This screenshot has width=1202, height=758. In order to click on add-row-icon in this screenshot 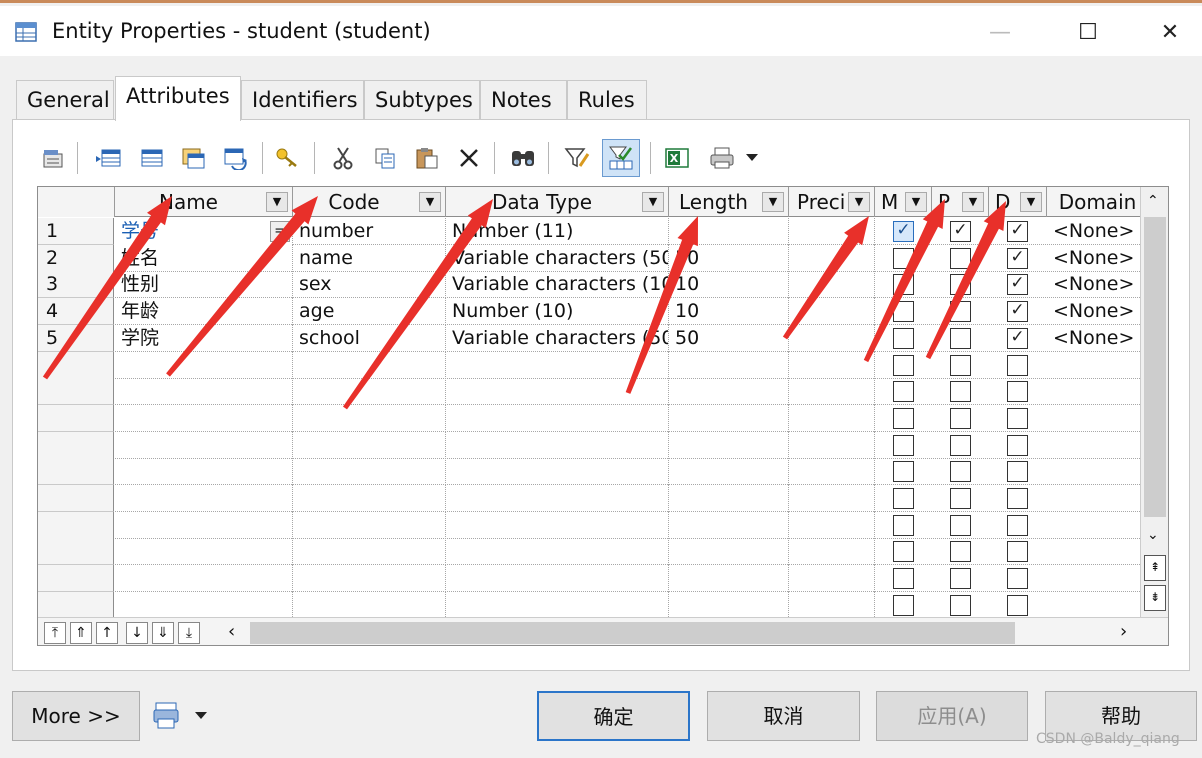, I will do `click(151, 158)`.